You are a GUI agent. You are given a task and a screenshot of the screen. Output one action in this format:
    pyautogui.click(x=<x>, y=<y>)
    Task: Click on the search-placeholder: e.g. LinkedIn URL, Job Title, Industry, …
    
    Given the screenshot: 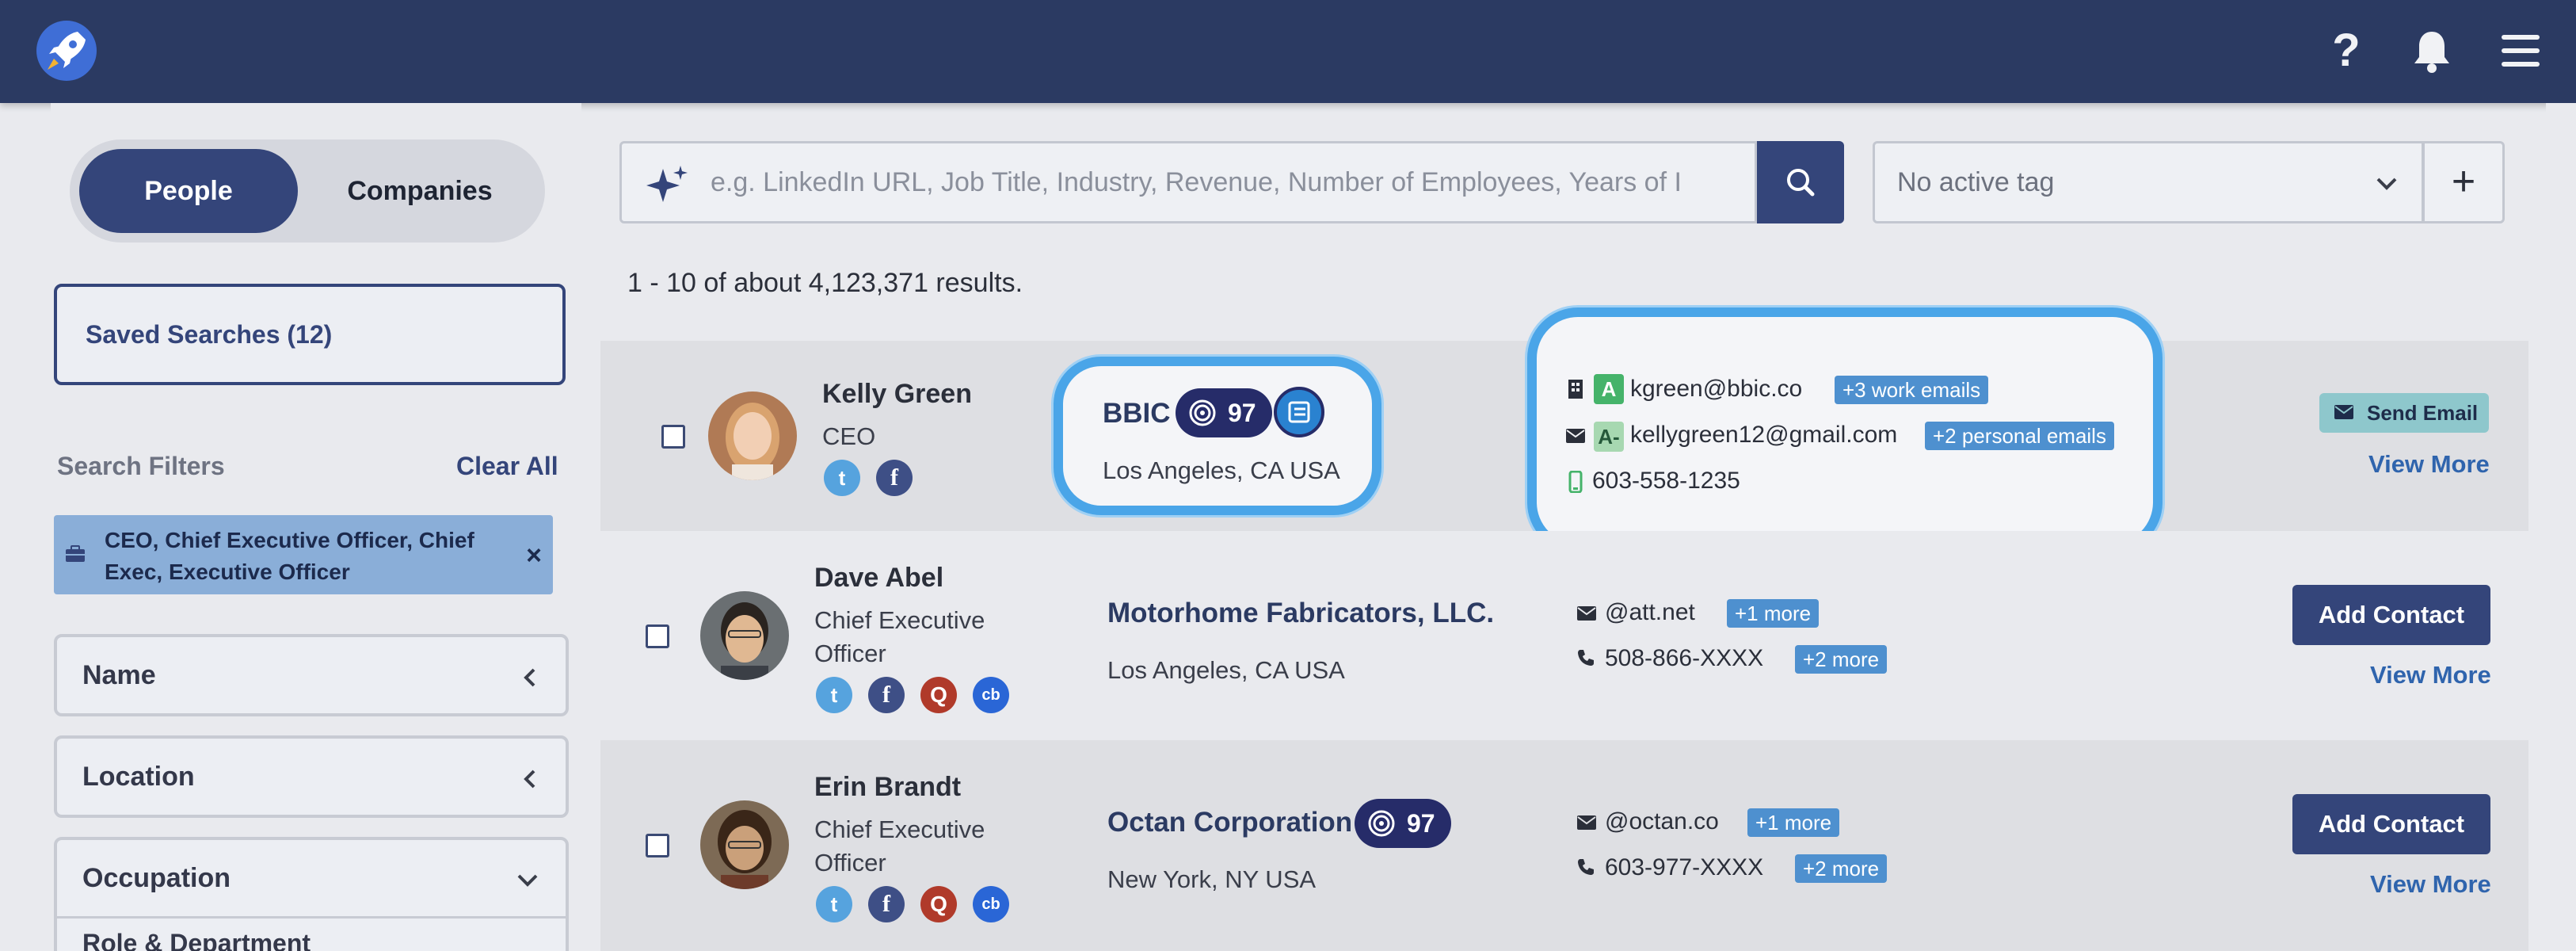 What is the action you would take?
    pyautogui.click(x=1196, y=182)
    